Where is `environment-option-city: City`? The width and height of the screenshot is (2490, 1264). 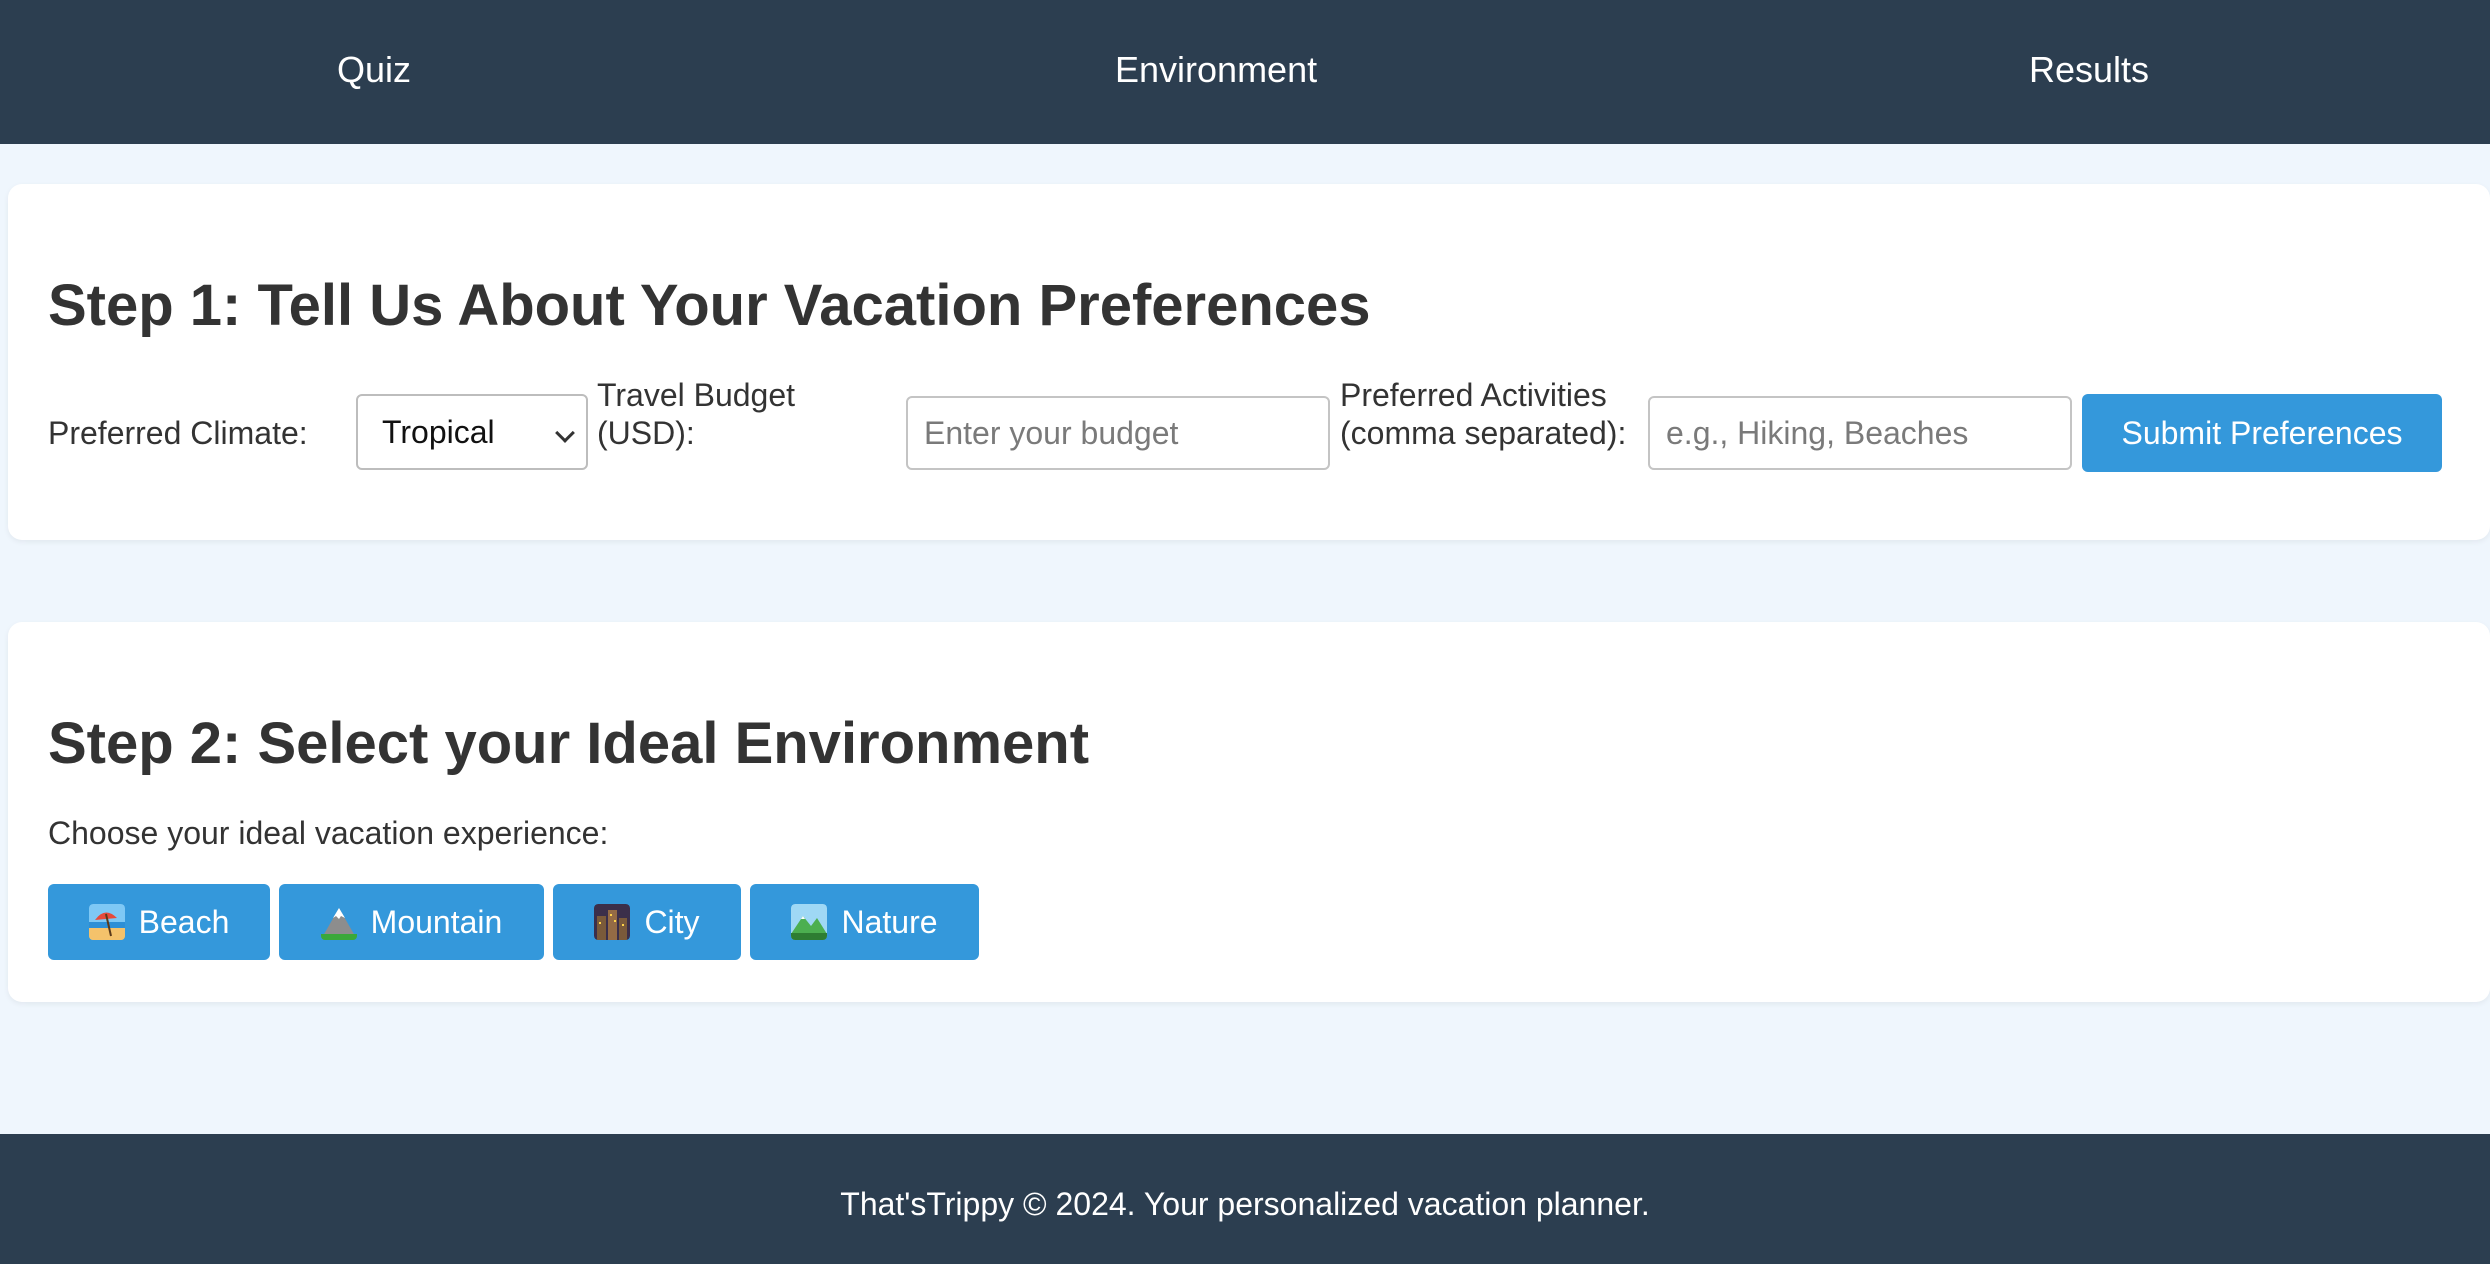
environment-option-city: City is located at coordinates (647, 922).